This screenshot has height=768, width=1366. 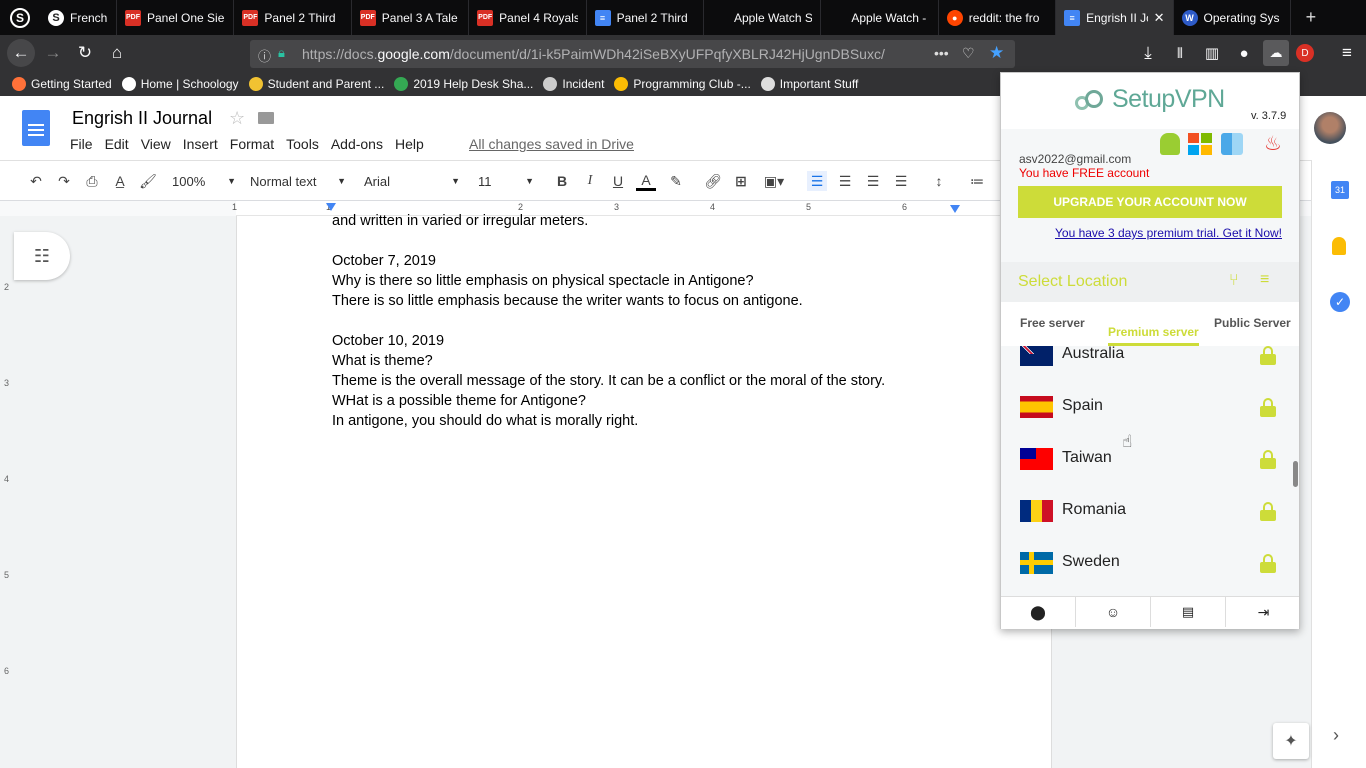 I want to click on d-extension-icon: D, so click(x=1305, y=53).